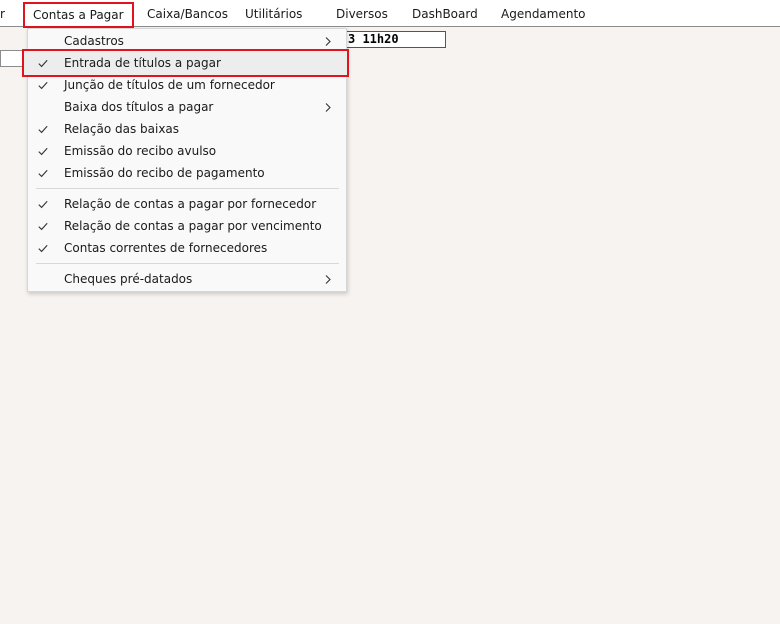 Image resolution: width=780 pixels, height=624 pixels. What do you see at coordinates (362, 14) in the screenshot?
I see `menu-diversos: Diversos` at bounding box center [362, 14].